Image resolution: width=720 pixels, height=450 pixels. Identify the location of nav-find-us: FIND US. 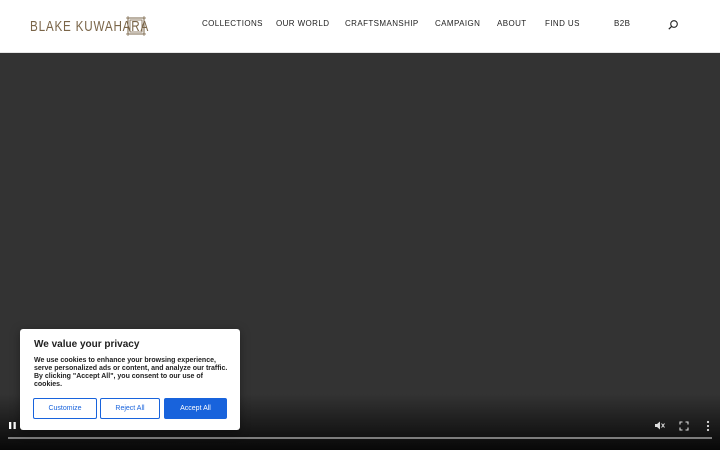
(562, 23).